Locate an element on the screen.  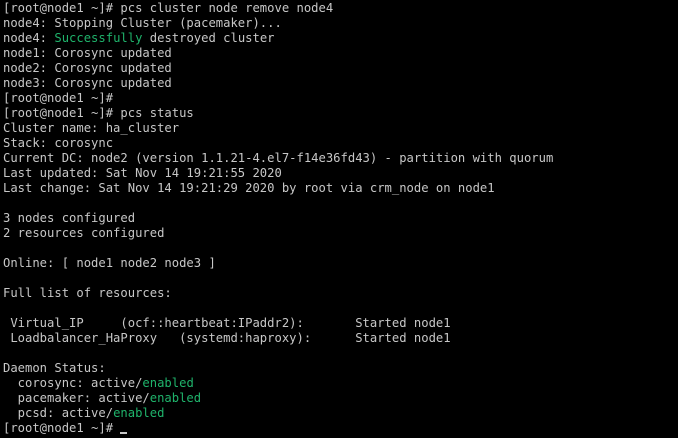
terminal-text: node1: Corosync updated is located at coordinates (87, 53).